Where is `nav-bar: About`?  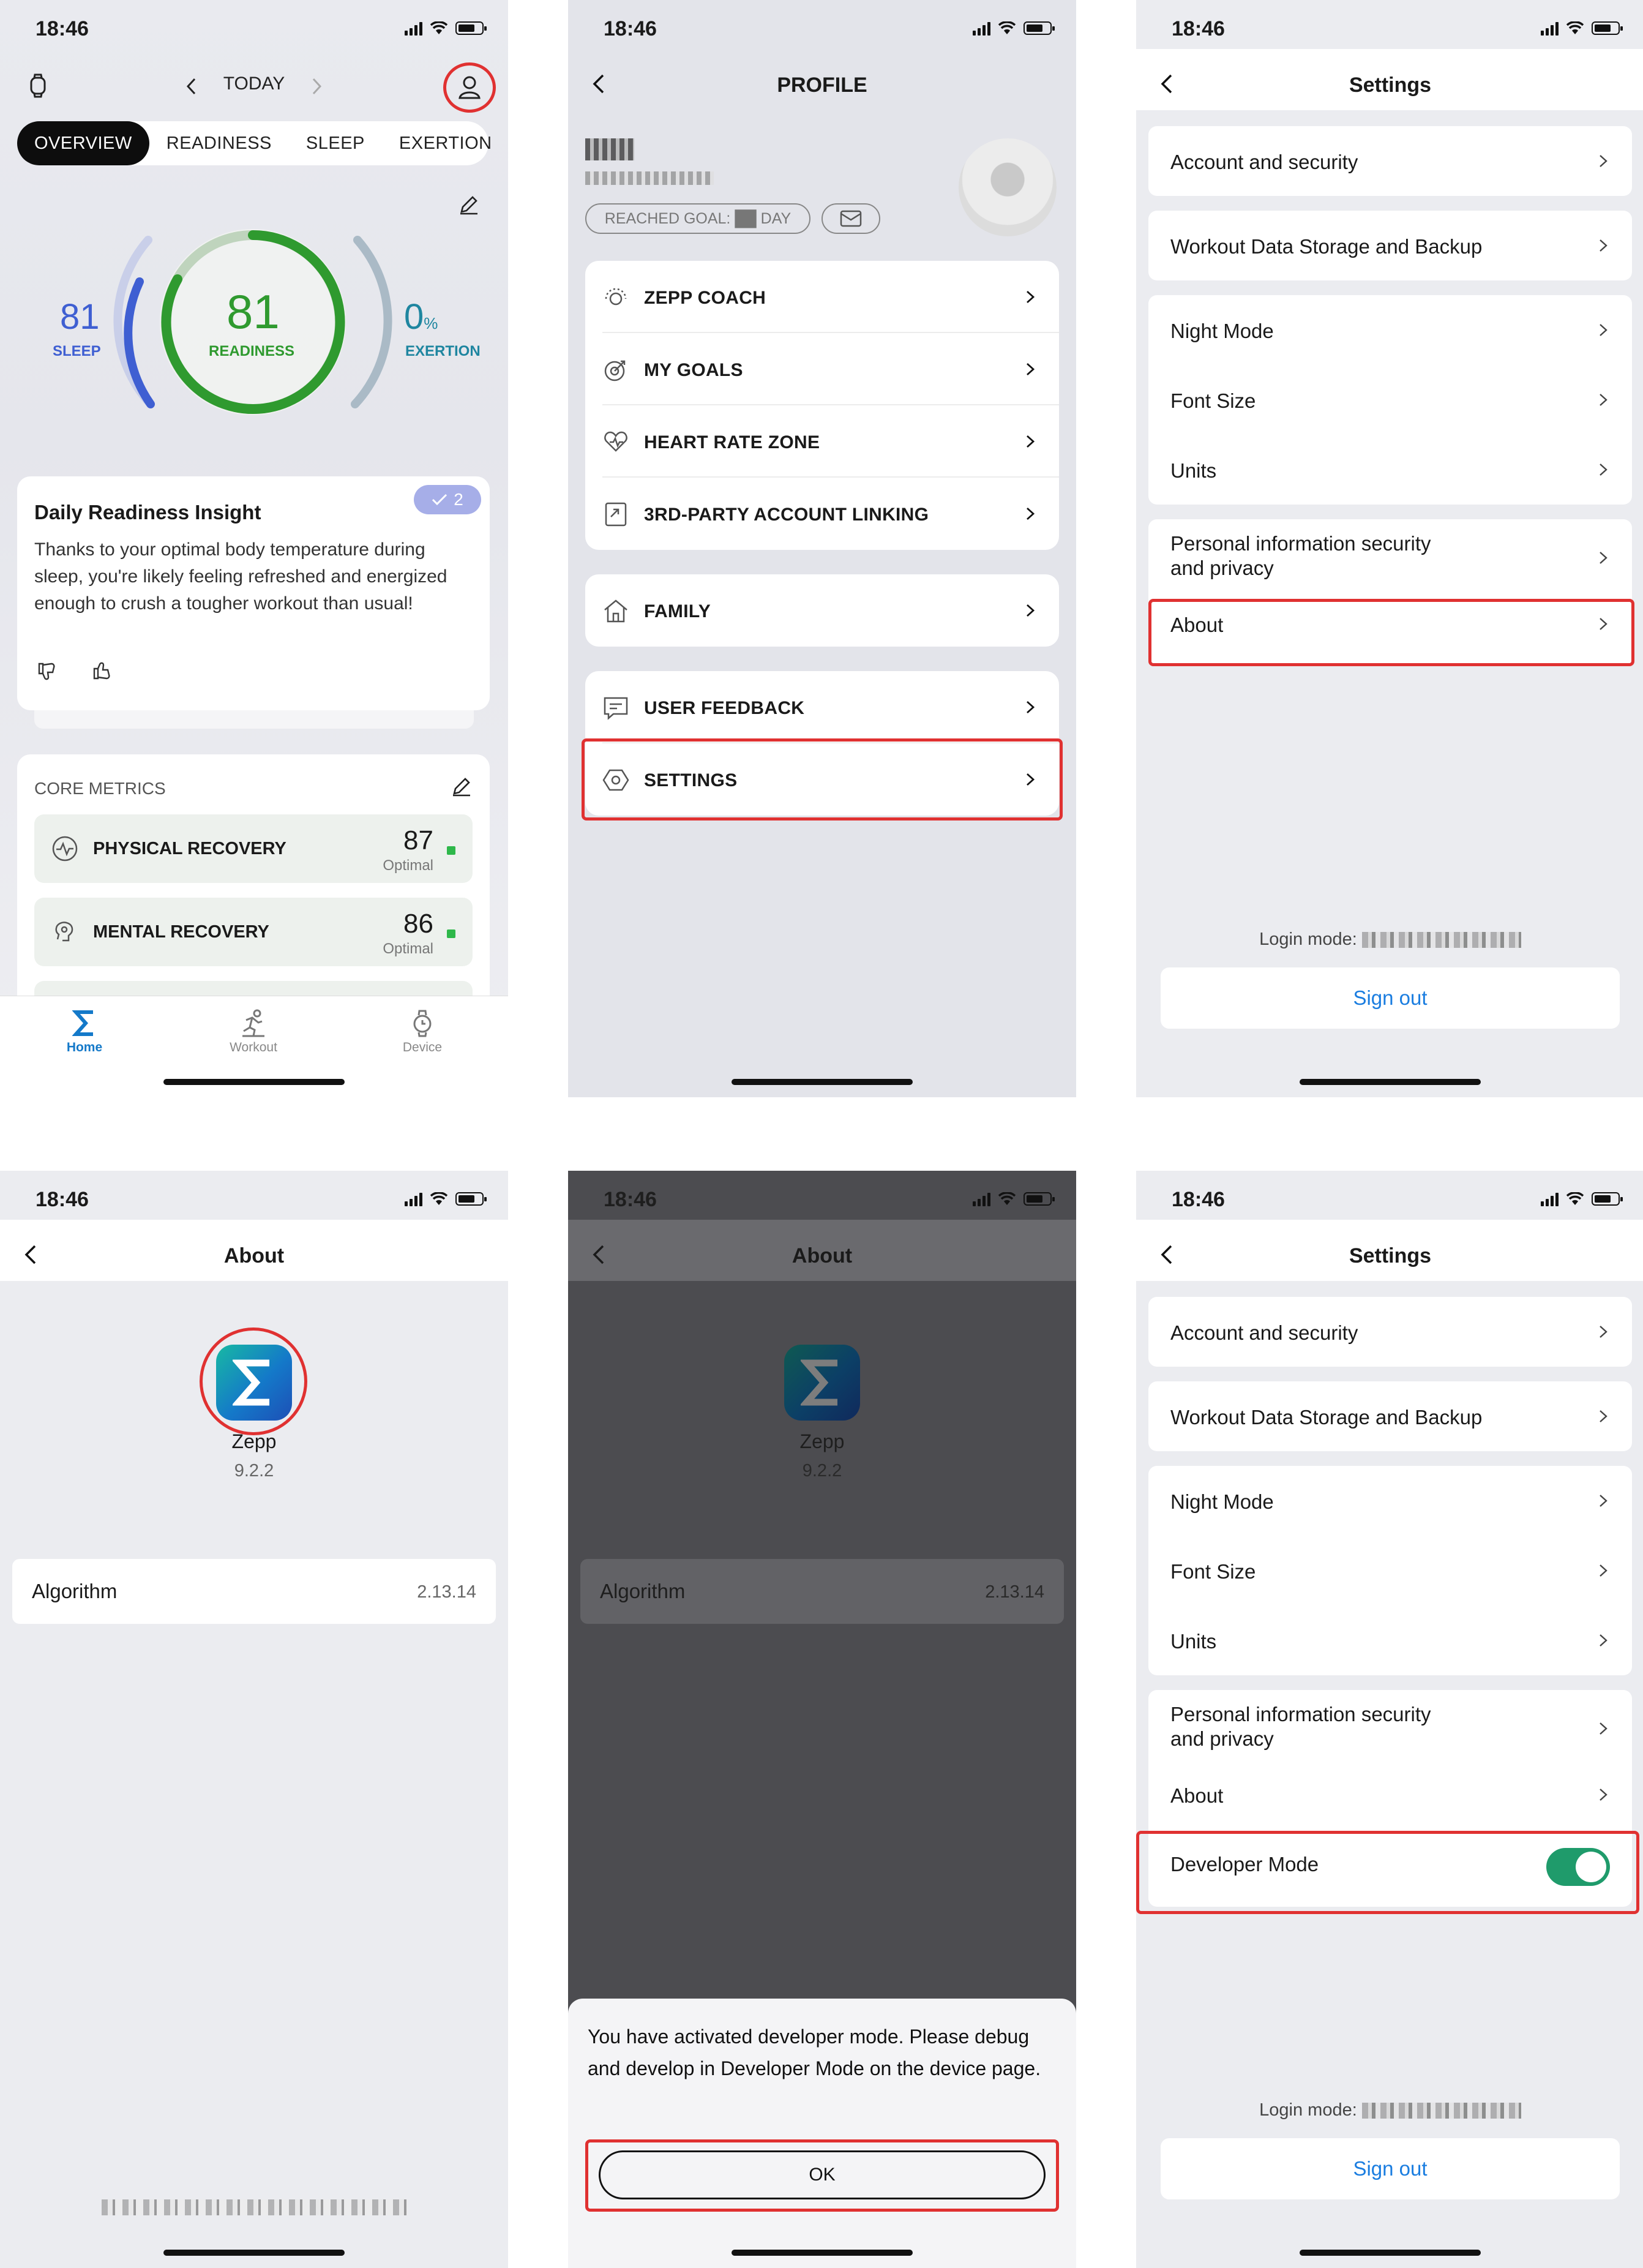 nav-bar: About is located at coordinates (254, 1250).